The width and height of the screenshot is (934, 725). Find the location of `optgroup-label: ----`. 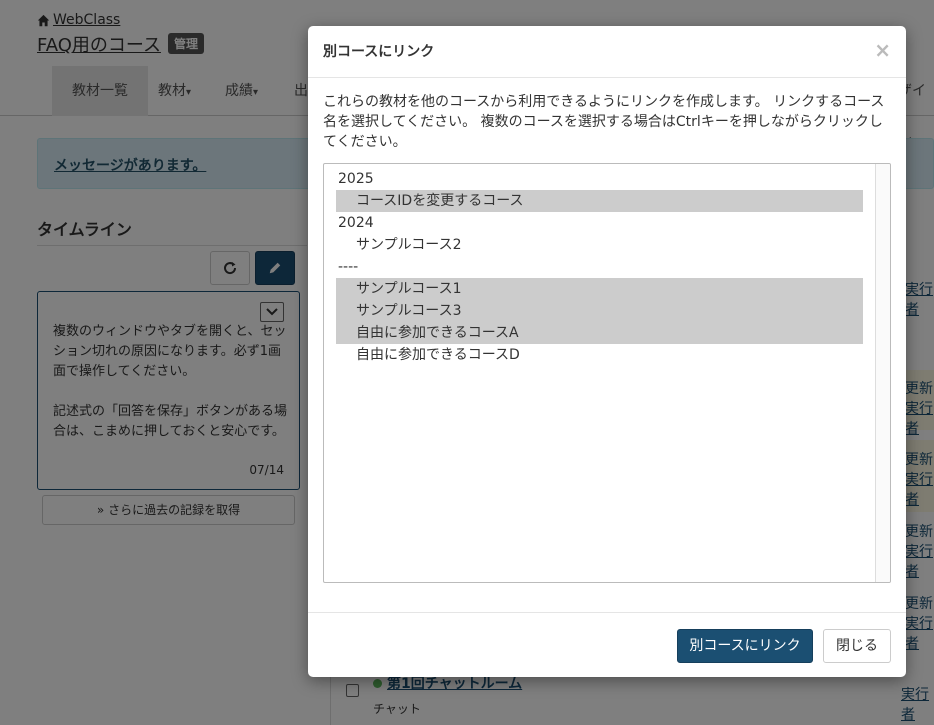

optgroup-label: ---- is located at coordinates (348, 267).